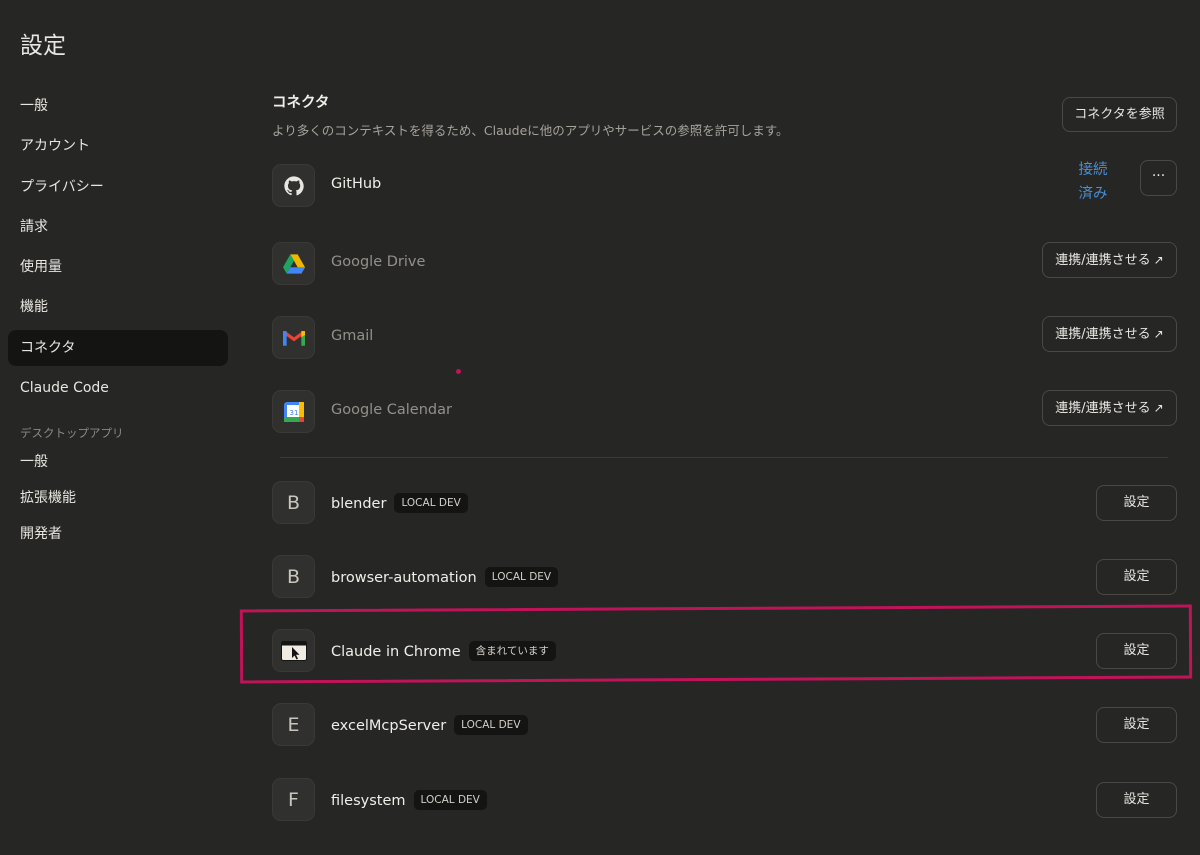 This screenshot has width=1200, height=855. Describe the element at coordinates (724, 457) in the screenshot. I see `section-divider` at that location.